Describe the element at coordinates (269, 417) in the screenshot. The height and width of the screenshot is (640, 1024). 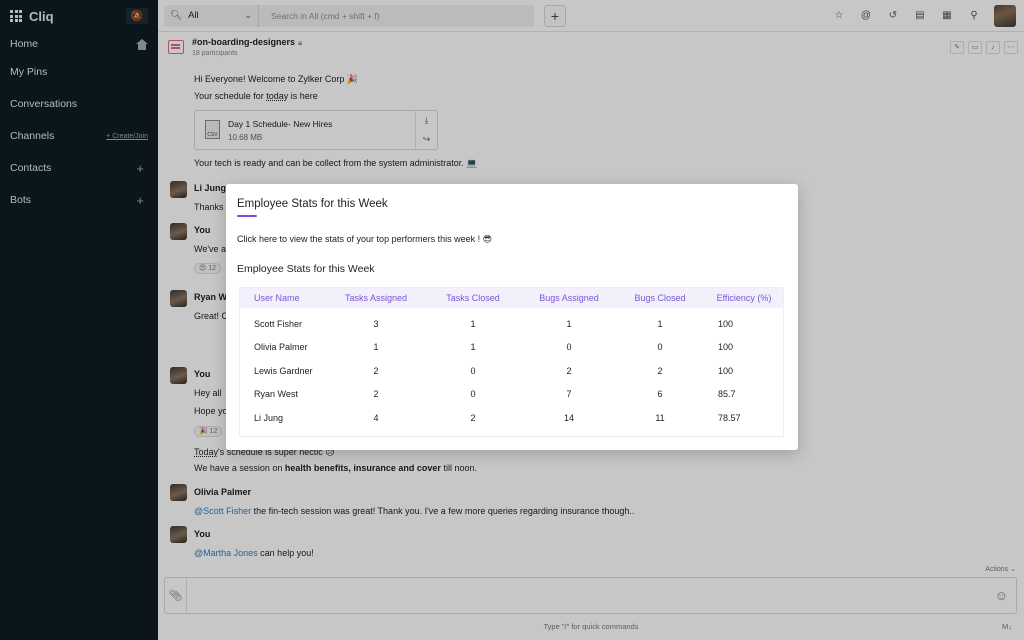
I see `table-cell: Li Jung` at that location.